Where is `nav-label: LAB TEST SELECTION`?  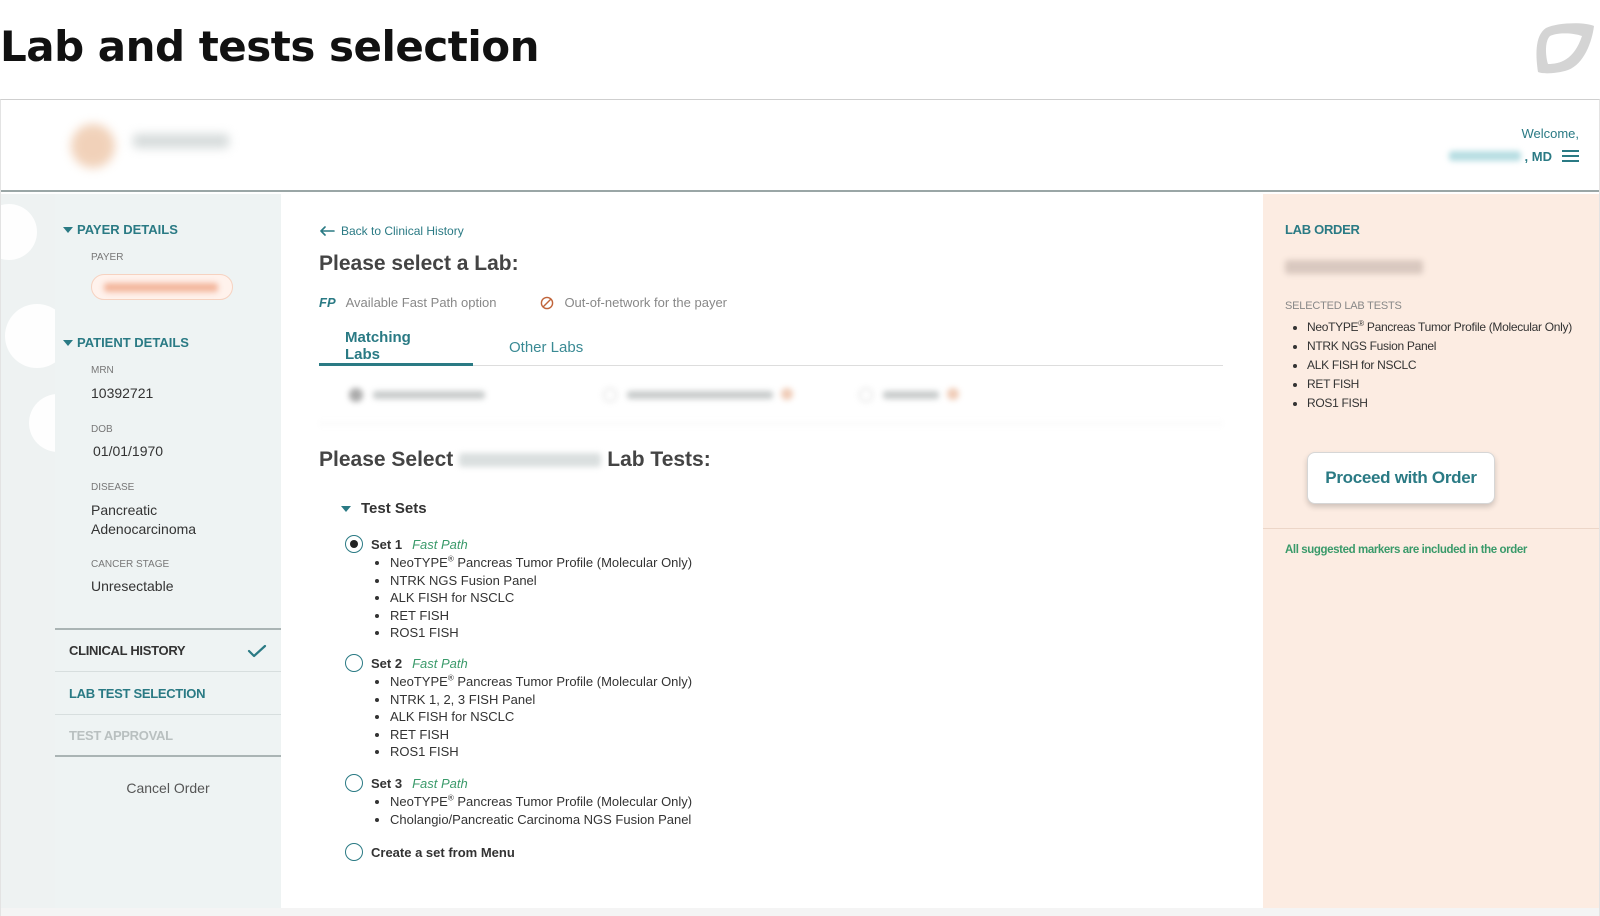
nav-label: LAB TEST SELECTION is located at coordinates (137, 693).